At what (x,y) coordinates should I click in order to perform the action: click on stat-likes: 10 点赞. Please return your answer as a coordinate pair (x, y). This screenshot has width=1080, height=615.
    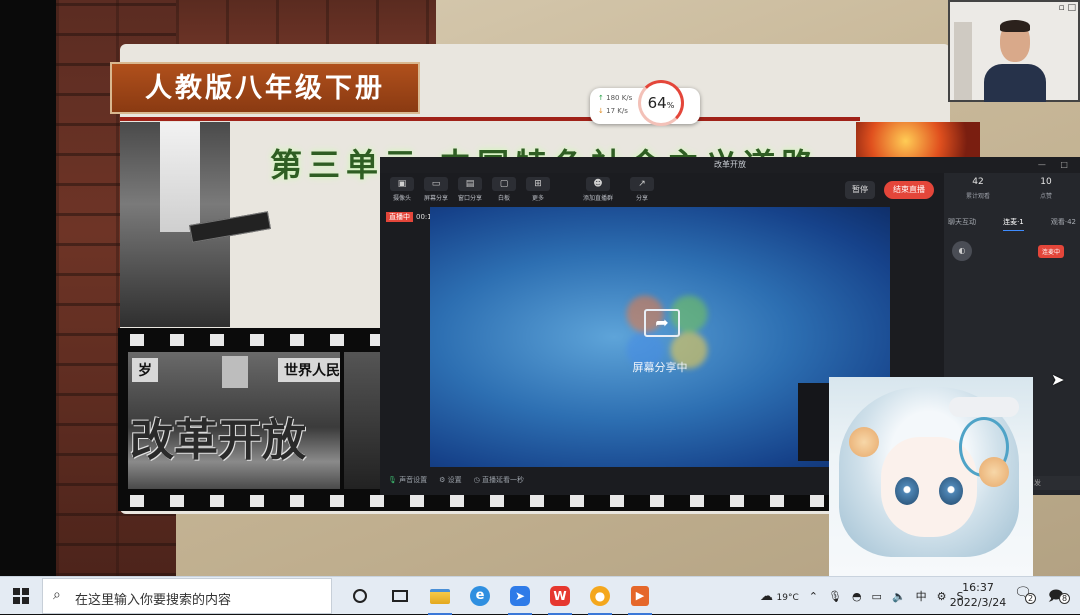
    Looking at the image, I should click on (1046, 188).